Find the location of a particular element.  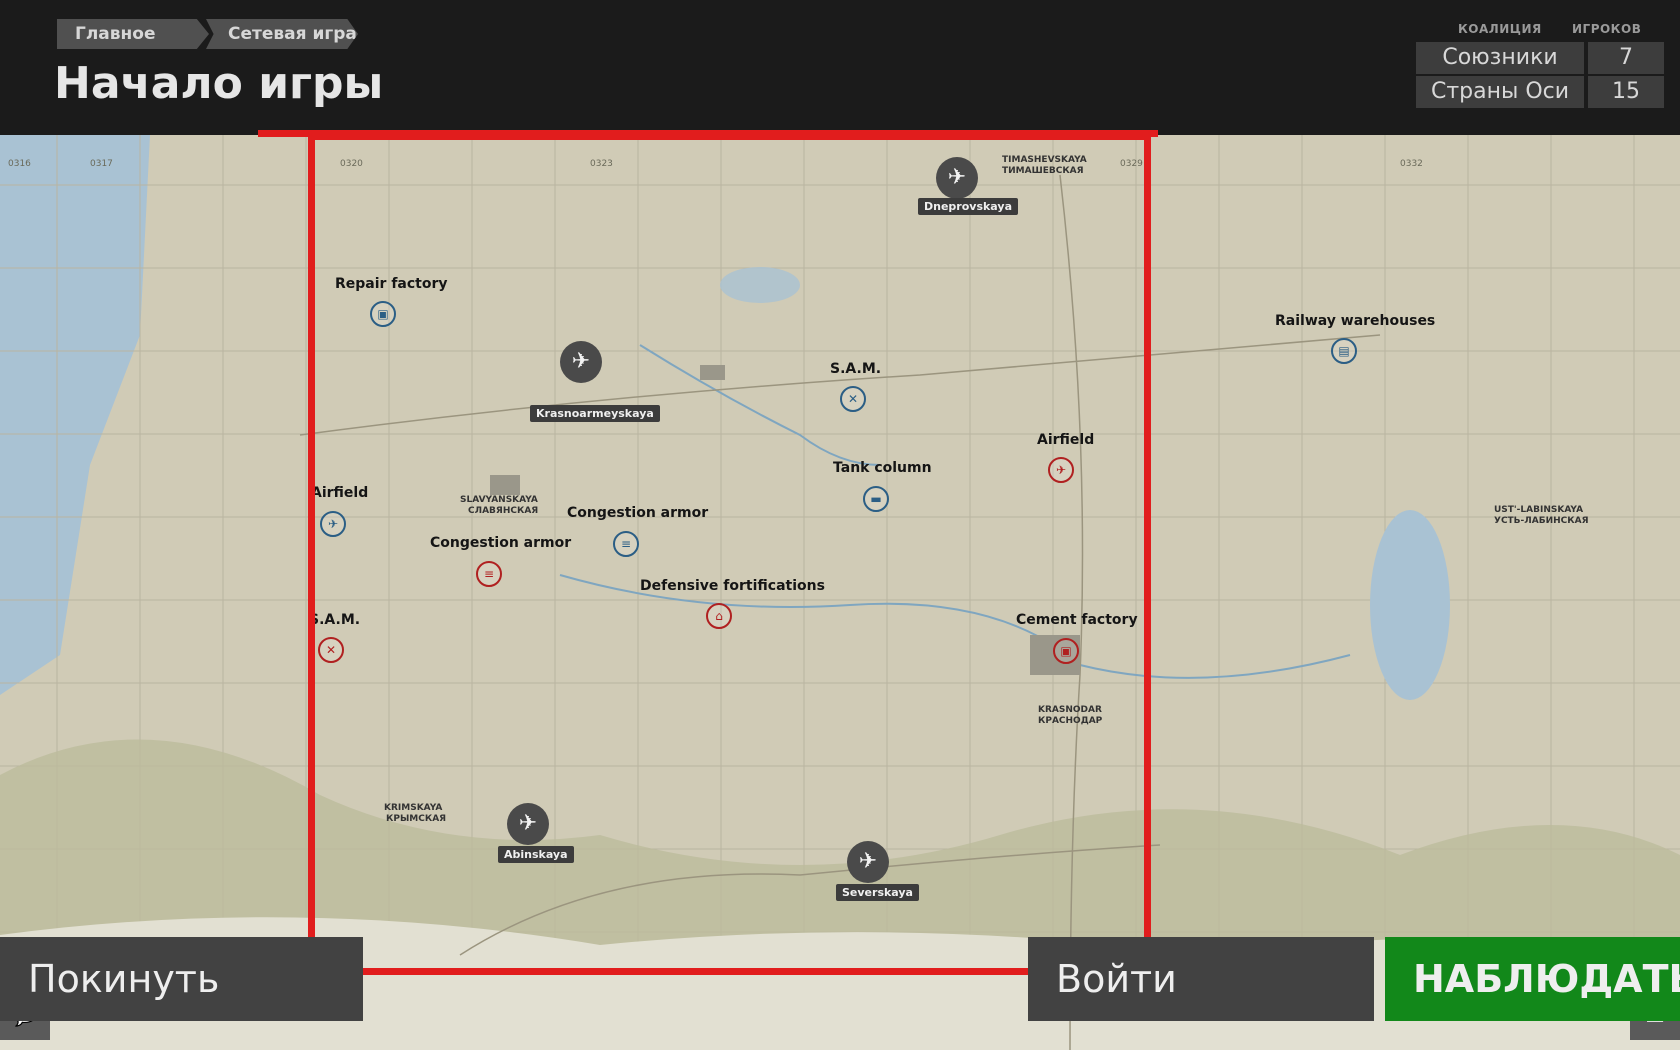

coalition-column-header: КОАЛИЦИЯ is located at coordinates (1500, 29).